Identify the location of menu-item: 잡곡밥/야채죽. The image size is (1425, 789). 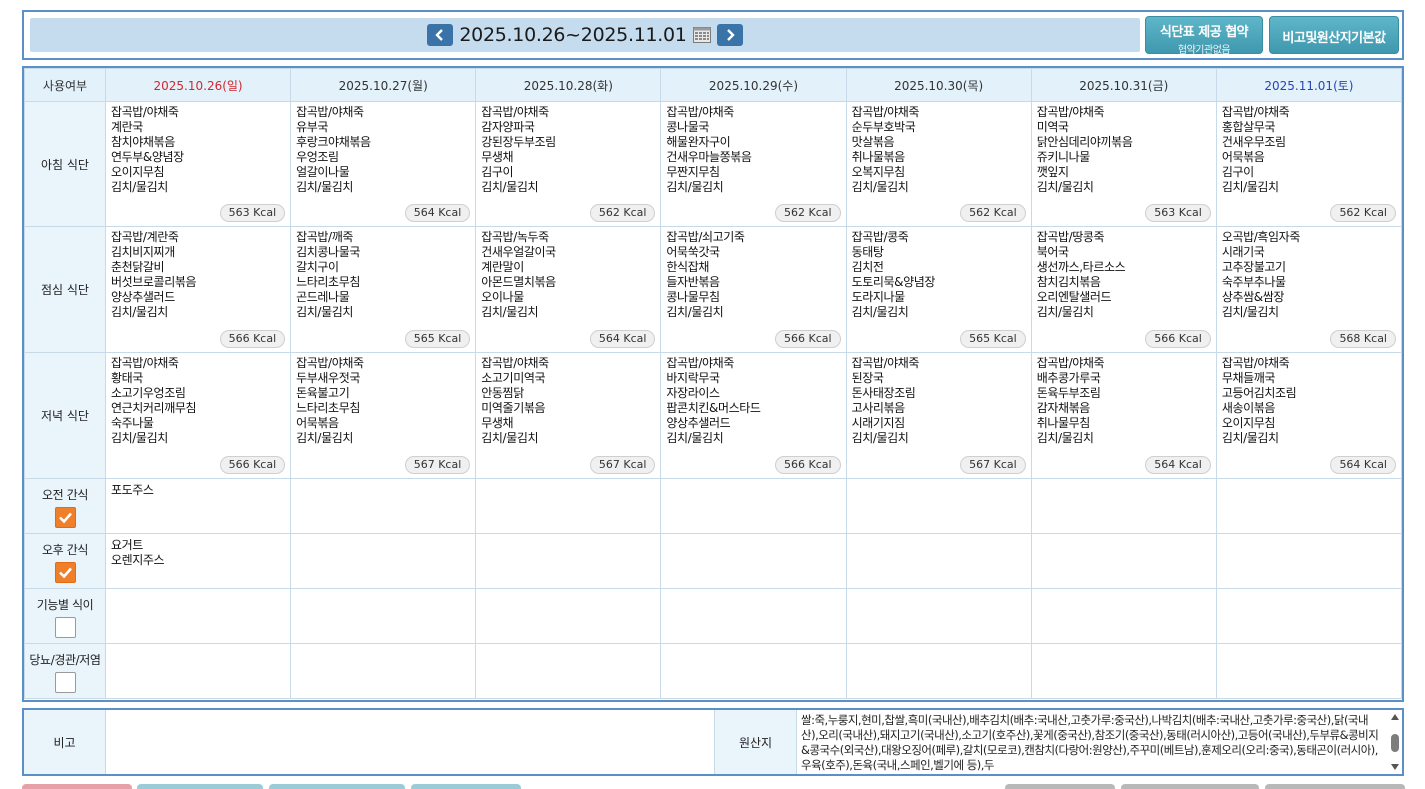
(1255, 112).